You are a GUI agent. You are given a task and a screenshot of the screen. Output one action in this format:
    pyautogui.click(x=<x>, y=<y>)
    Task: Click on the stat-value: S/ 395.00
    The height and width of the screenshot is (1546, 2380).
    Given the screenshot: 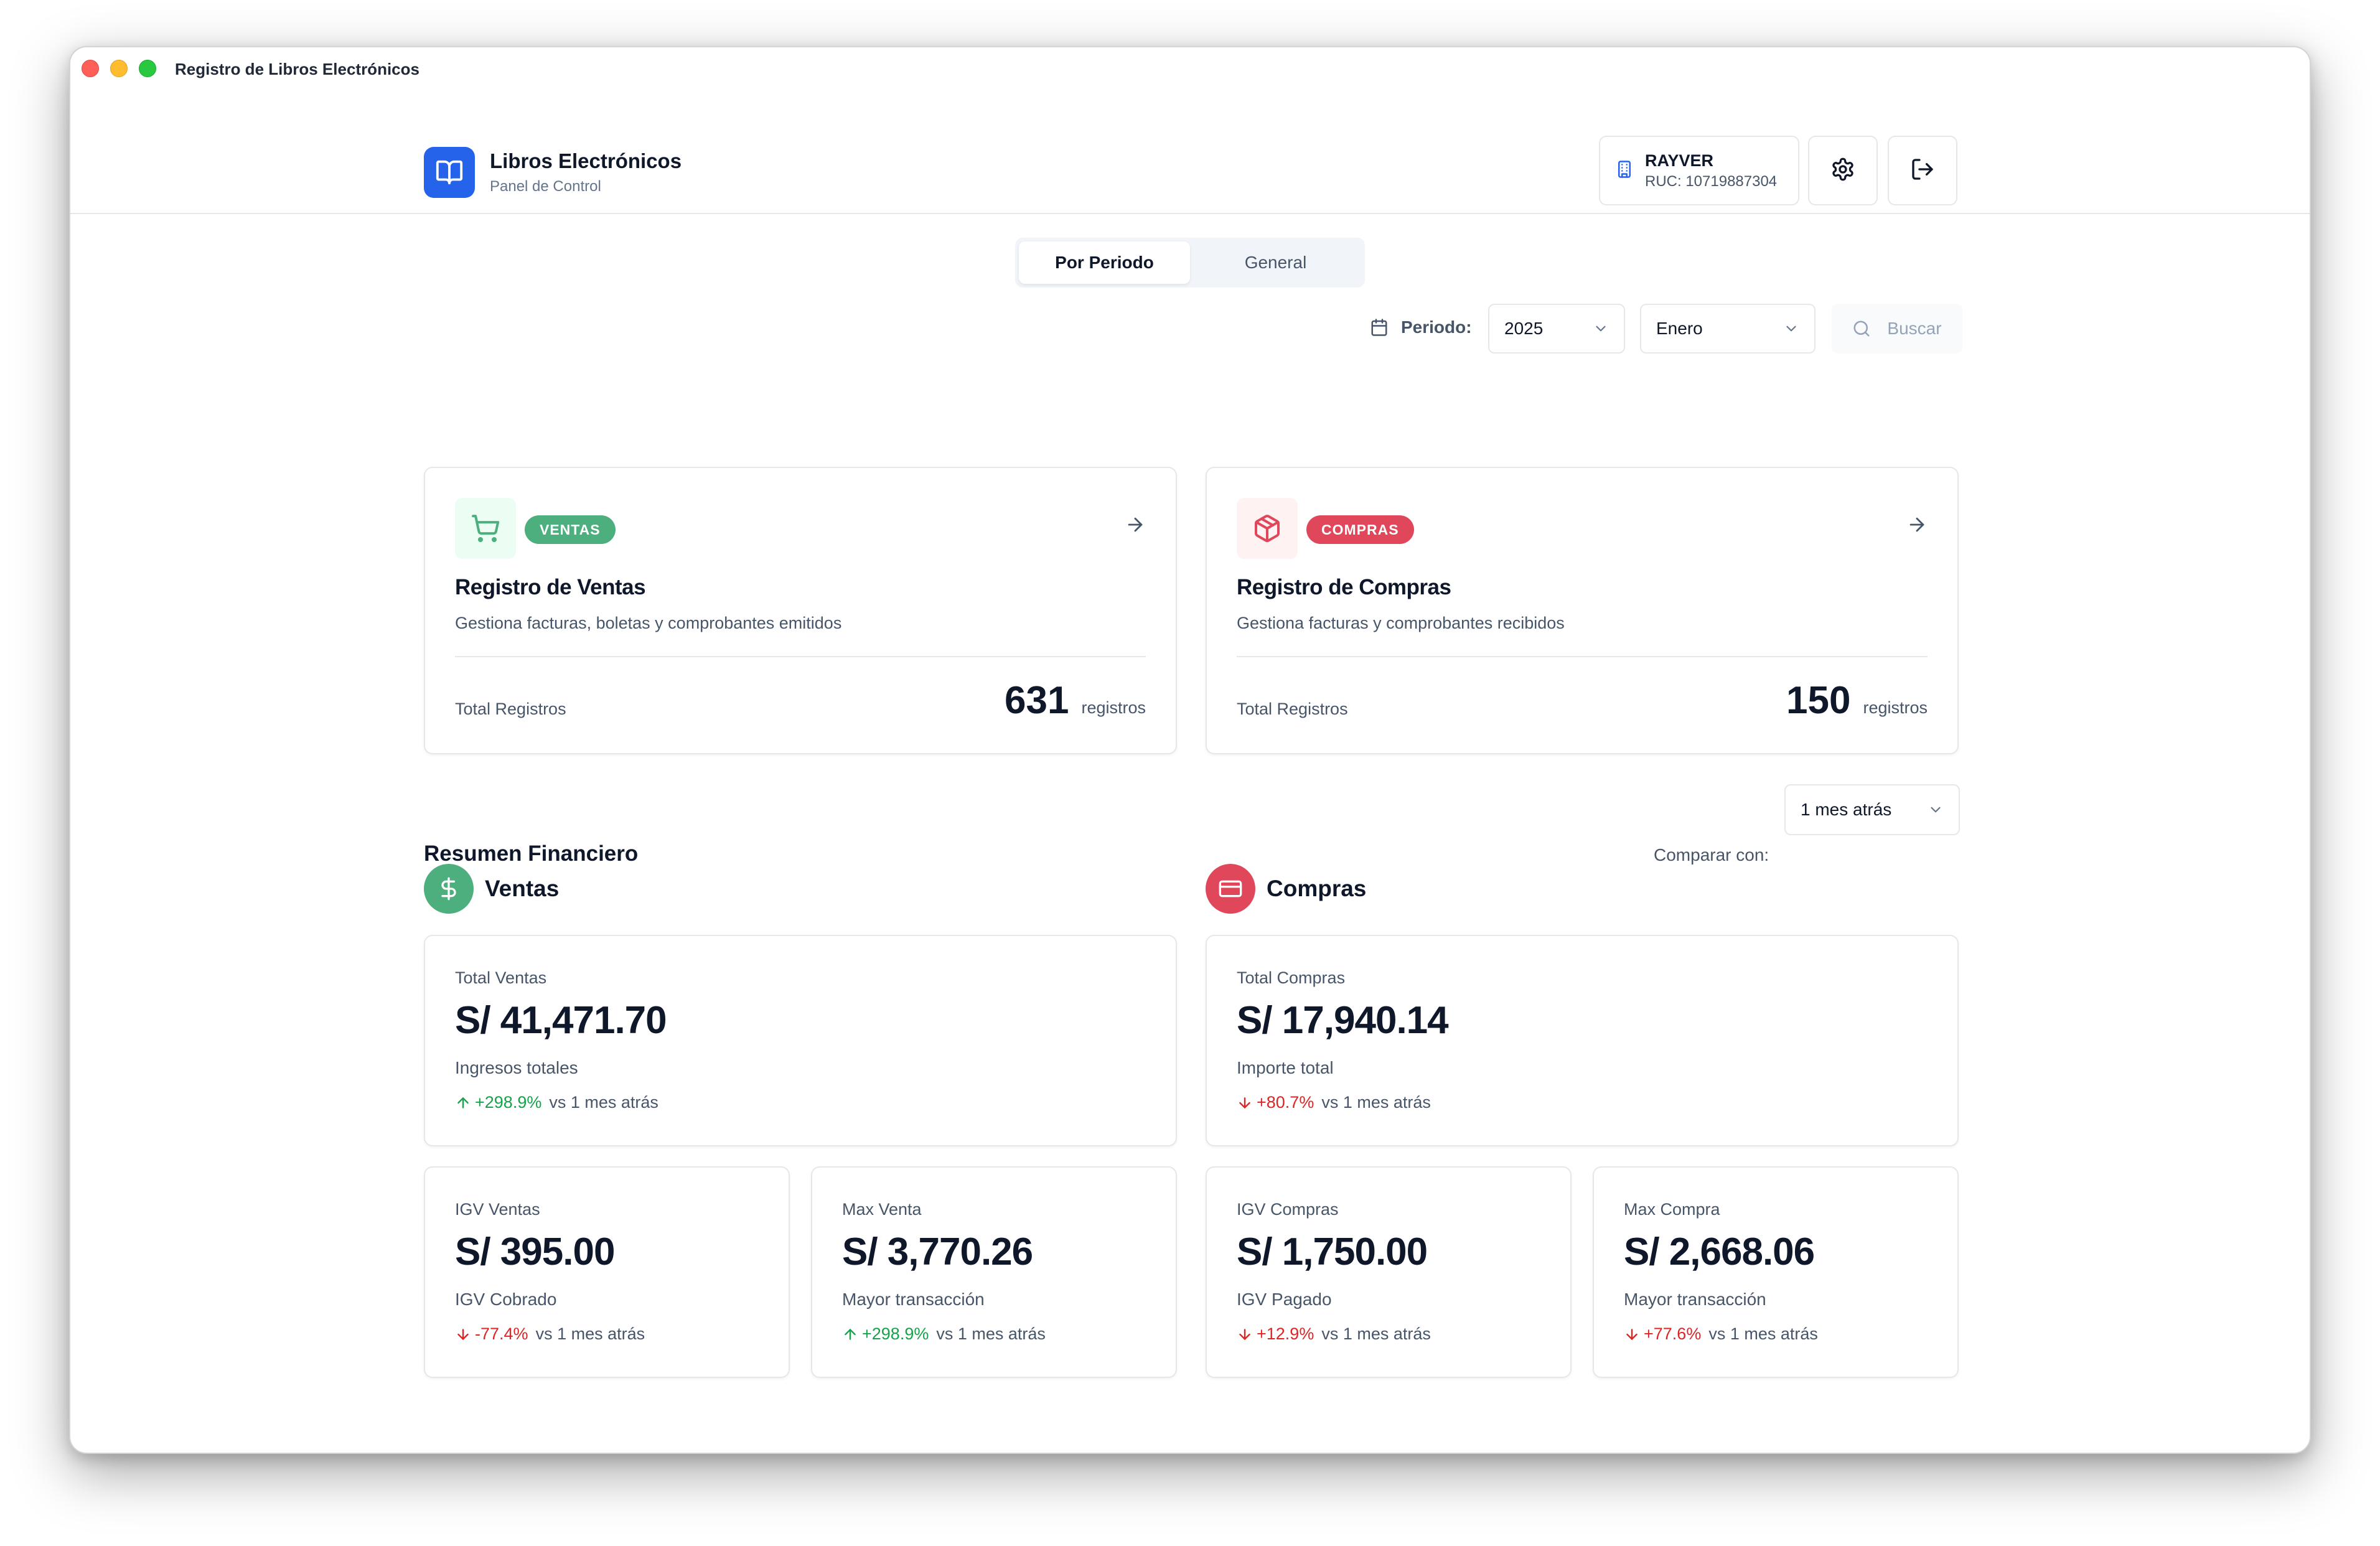 What is the action you would take?
    pyautogui.click(x=535, y=1251)
    